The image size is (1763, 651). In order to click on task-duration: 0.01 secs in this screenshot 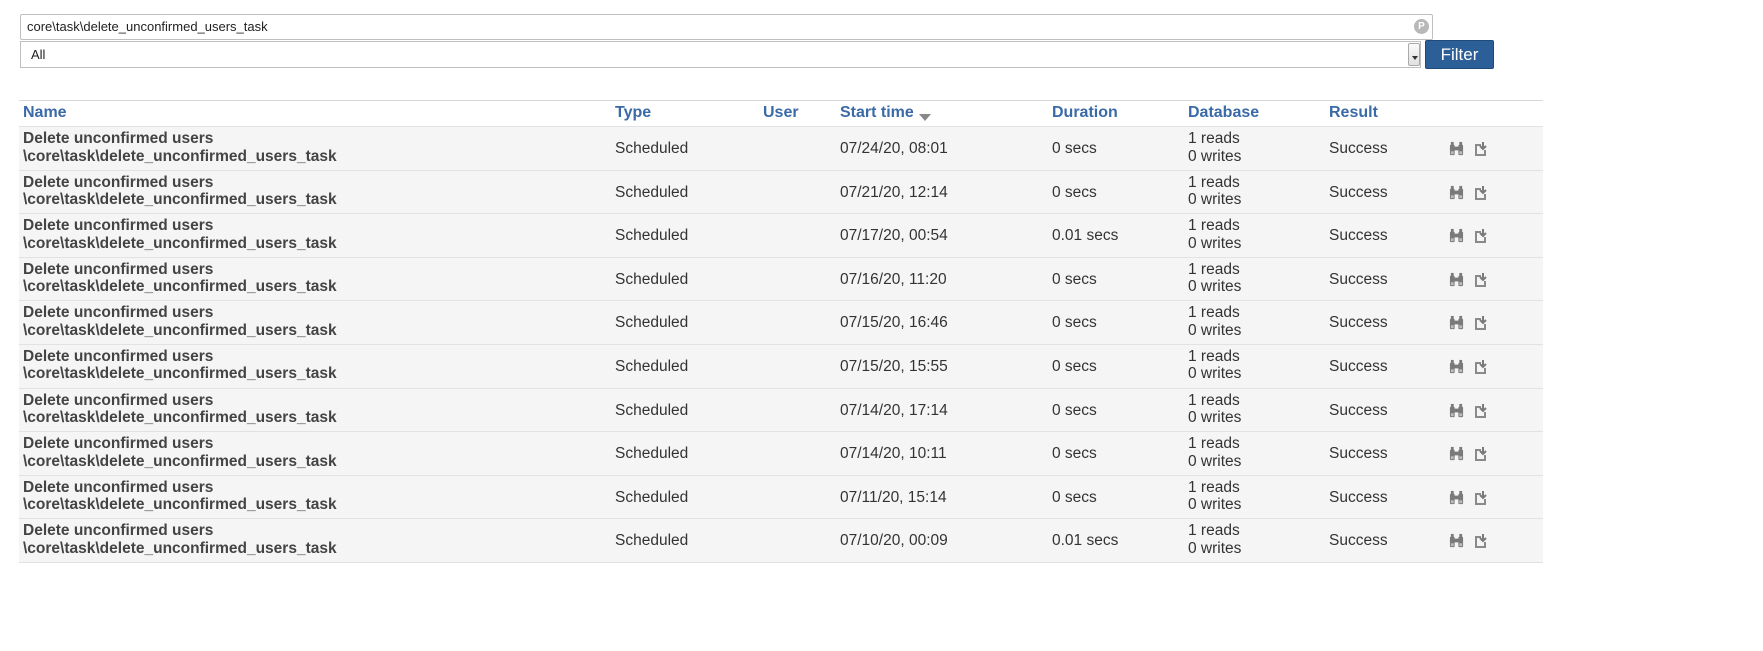, I will do `click(1085, 236)`.